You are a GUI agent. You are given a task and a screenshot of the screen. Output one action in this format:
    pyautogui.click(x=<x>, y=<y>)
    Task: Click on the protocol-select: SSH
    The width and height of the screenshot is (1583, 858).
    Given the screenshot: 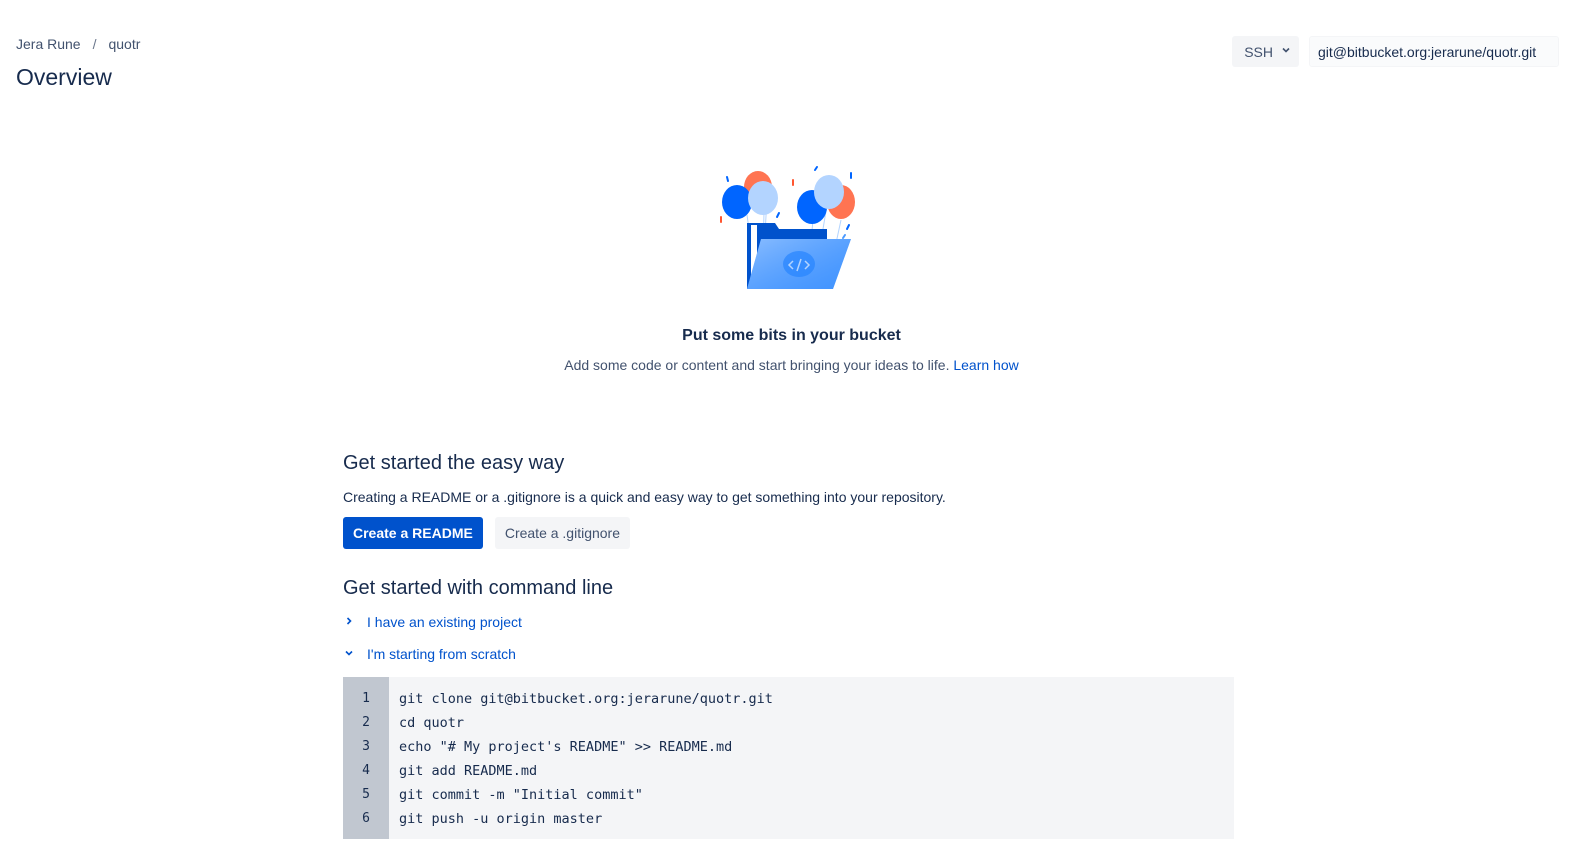 What is the action you would take?
    pyautogui.click(x=1265, y=51)
    